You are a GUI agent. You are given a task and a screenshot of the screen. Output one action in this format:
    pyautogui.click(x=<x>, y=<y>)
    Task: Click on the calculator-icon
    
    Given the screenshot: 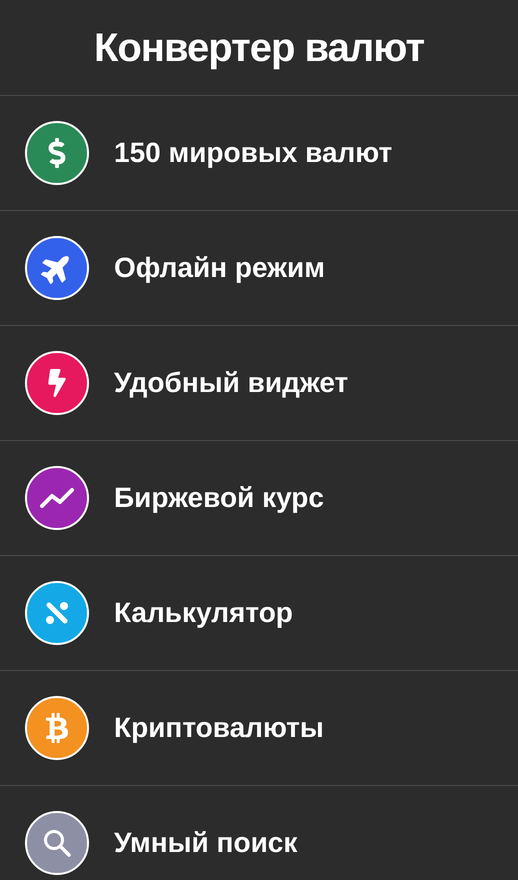 What is the action you would take?
    pyautogui.click(x=57, y=613)
    